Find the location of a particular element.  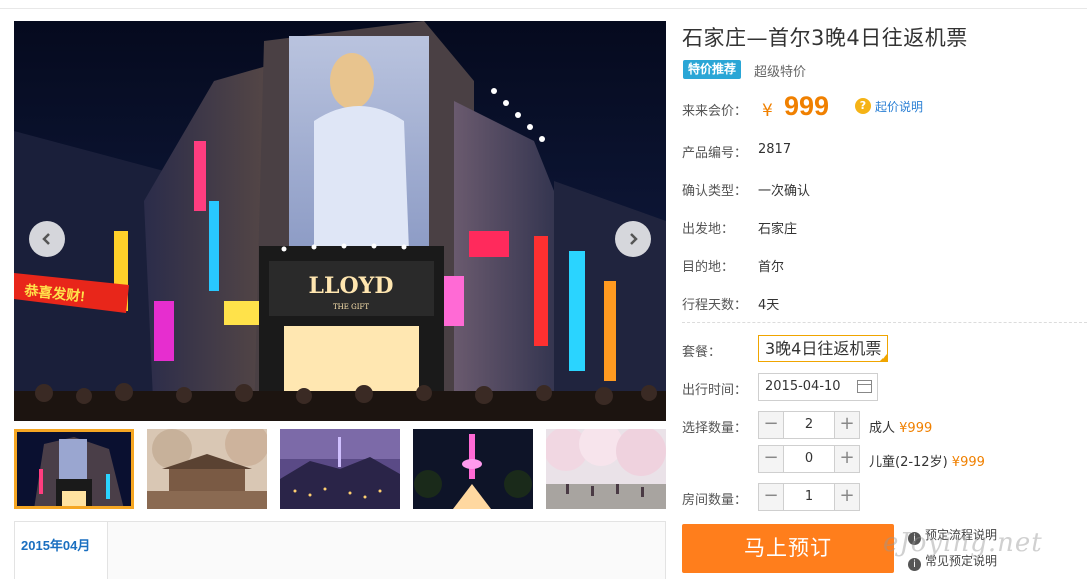

child-note: 儿童(2-12岁) ¥999 is located at coordinates (927, 460).